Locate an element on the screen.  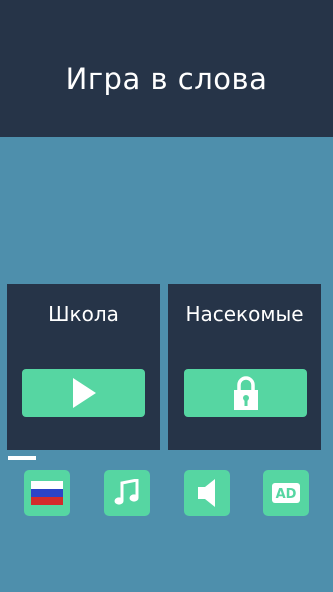
lock-icon is located at coordinates (245, 393).